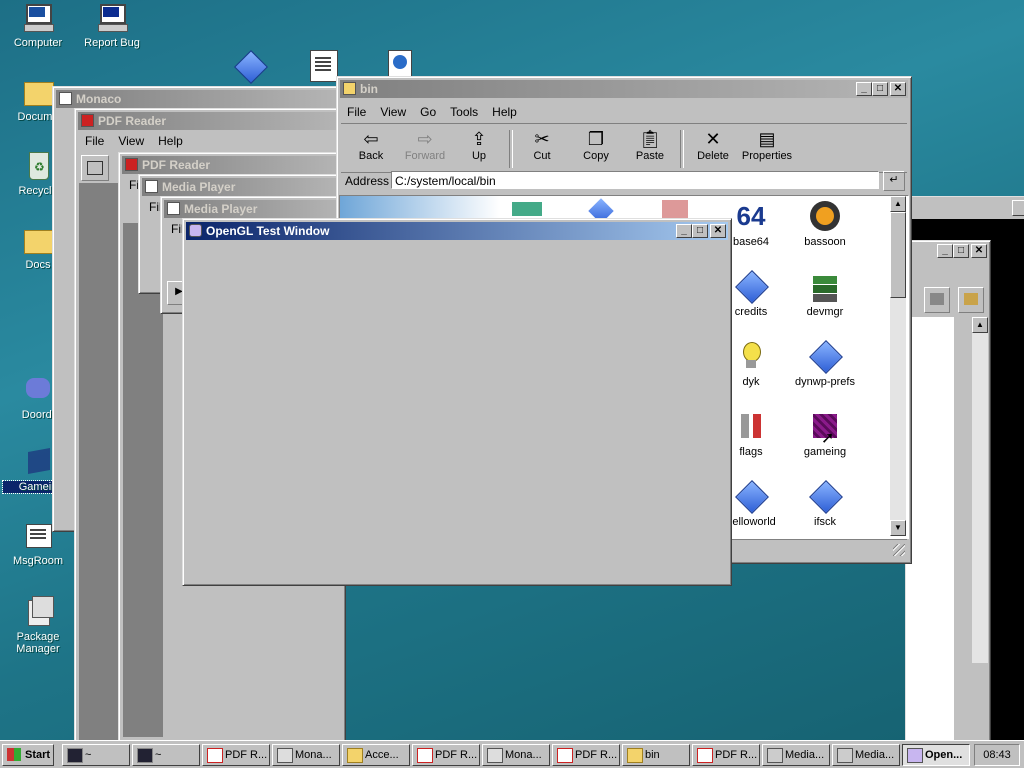 This screenshot has height=768, width=1024. What do you see at coordinates (752, 497) in the screenshot?
I see `helloworld-diamond-icon` at bounding box center [752, 497].